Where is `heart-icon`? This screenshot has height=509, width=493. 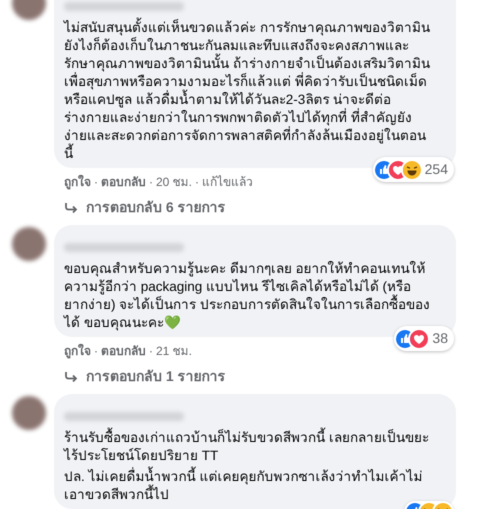 heart-icon is located at coordinates (419, 339).